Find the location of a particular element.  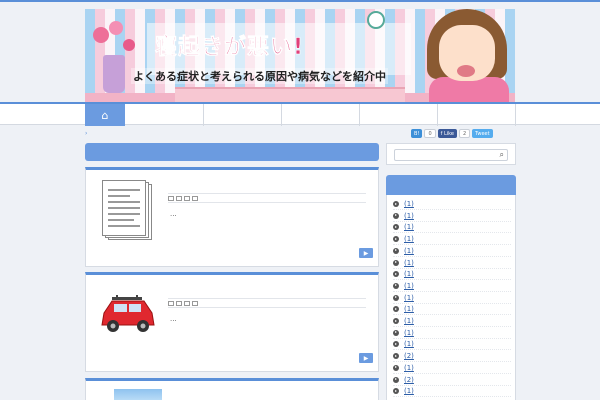

facebook-like-button: f Like is located at coordinates (447, 133).